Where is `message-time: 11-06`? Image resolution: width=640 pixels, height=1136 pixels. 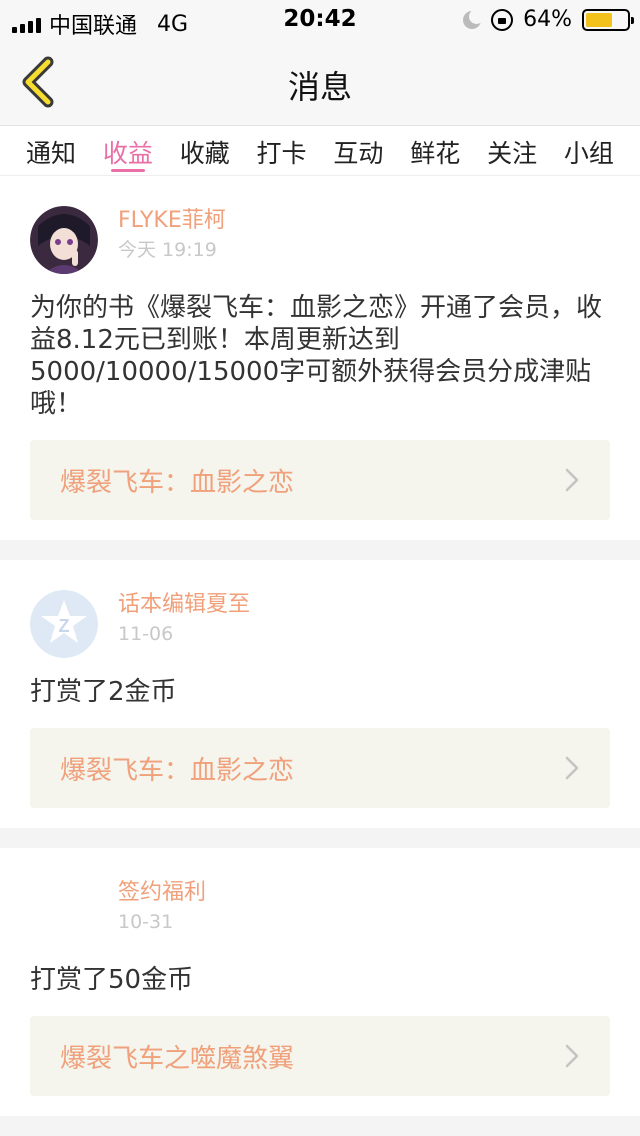 message-time: 11-06 is located at coordinates (146, 634).